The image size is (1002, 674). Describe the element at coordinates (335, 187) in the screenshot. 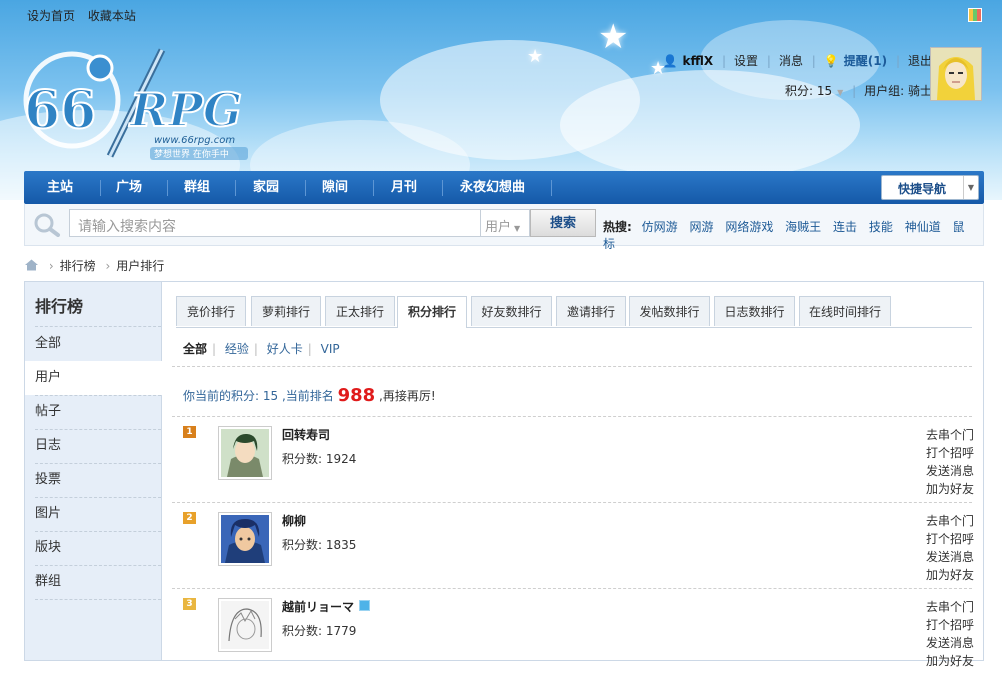

I see `nav-item-gap: 隙间` at that location.